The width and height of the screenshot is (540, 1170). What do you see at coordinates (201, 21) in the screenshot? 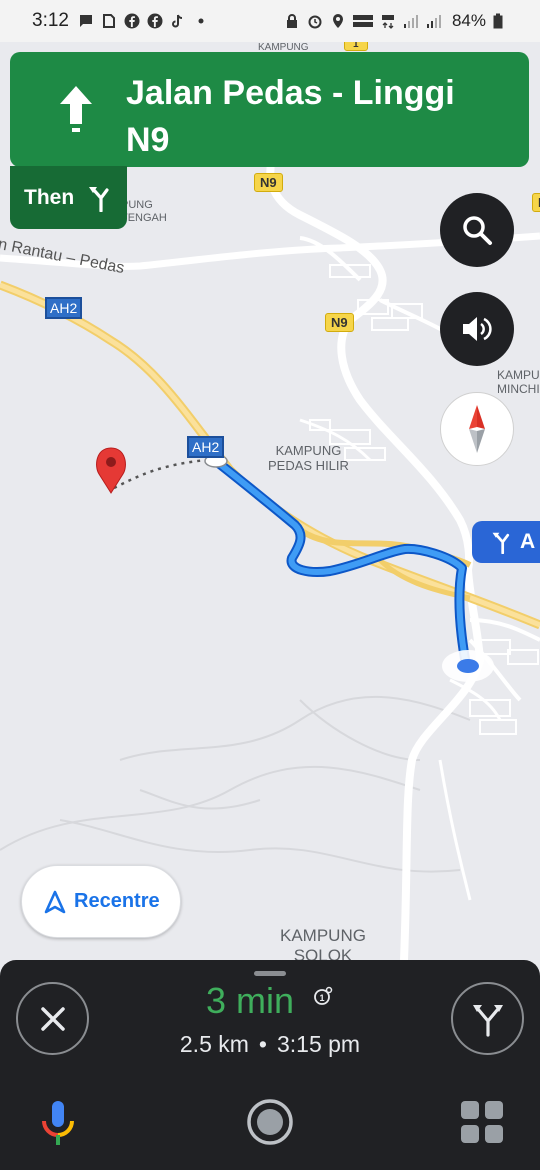
I see `more-notifications-dot-icon` at bounding box center [201, 21].